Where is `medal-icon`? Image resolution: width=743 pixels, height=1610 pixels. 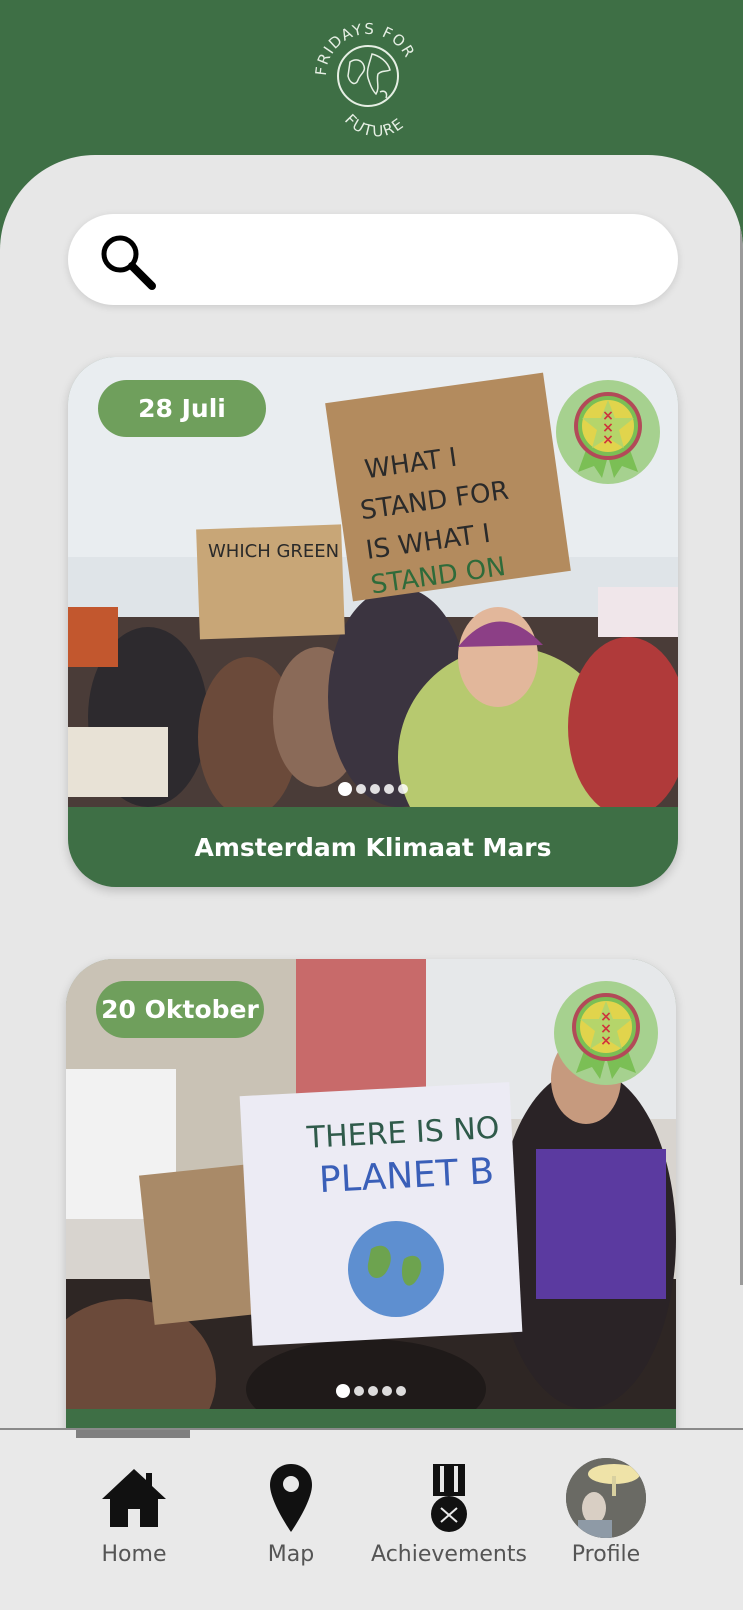 medal-icon is located at coordinates (449, 1498).